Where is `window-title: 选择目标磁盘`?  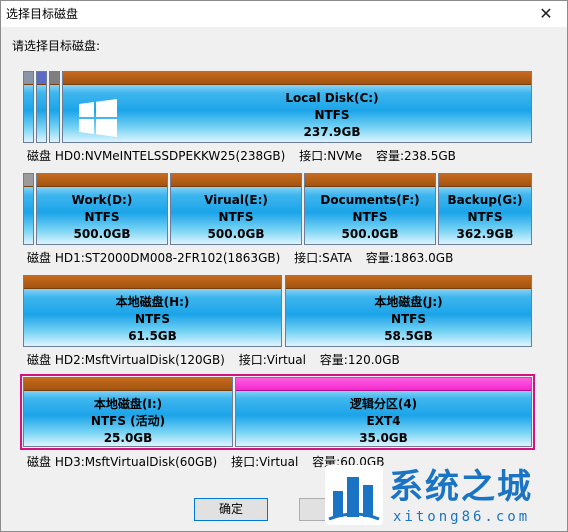 window-title: 选择目标磁盘 is located at coordinates (42, 14).